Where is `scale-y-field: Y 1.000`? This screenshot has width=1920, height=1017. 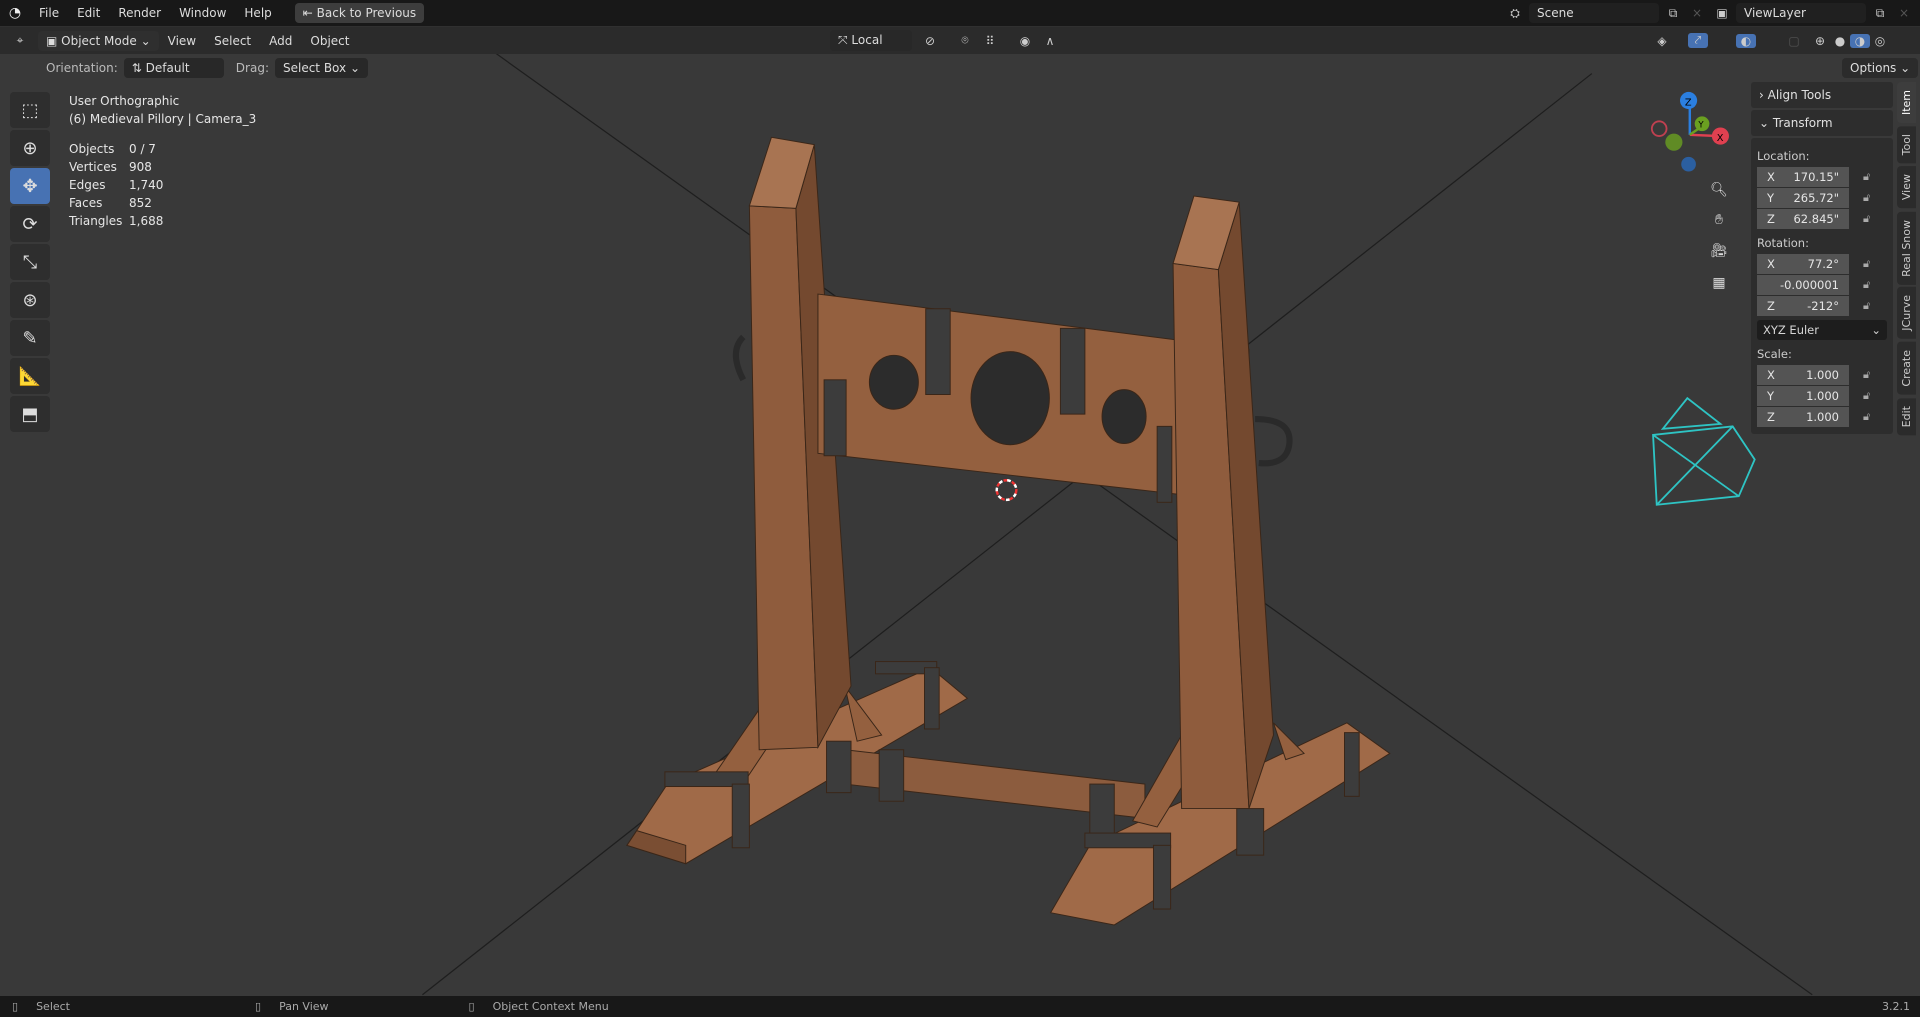
scale-y-field: Y 1.000 is located at coordinates (1803, 396).